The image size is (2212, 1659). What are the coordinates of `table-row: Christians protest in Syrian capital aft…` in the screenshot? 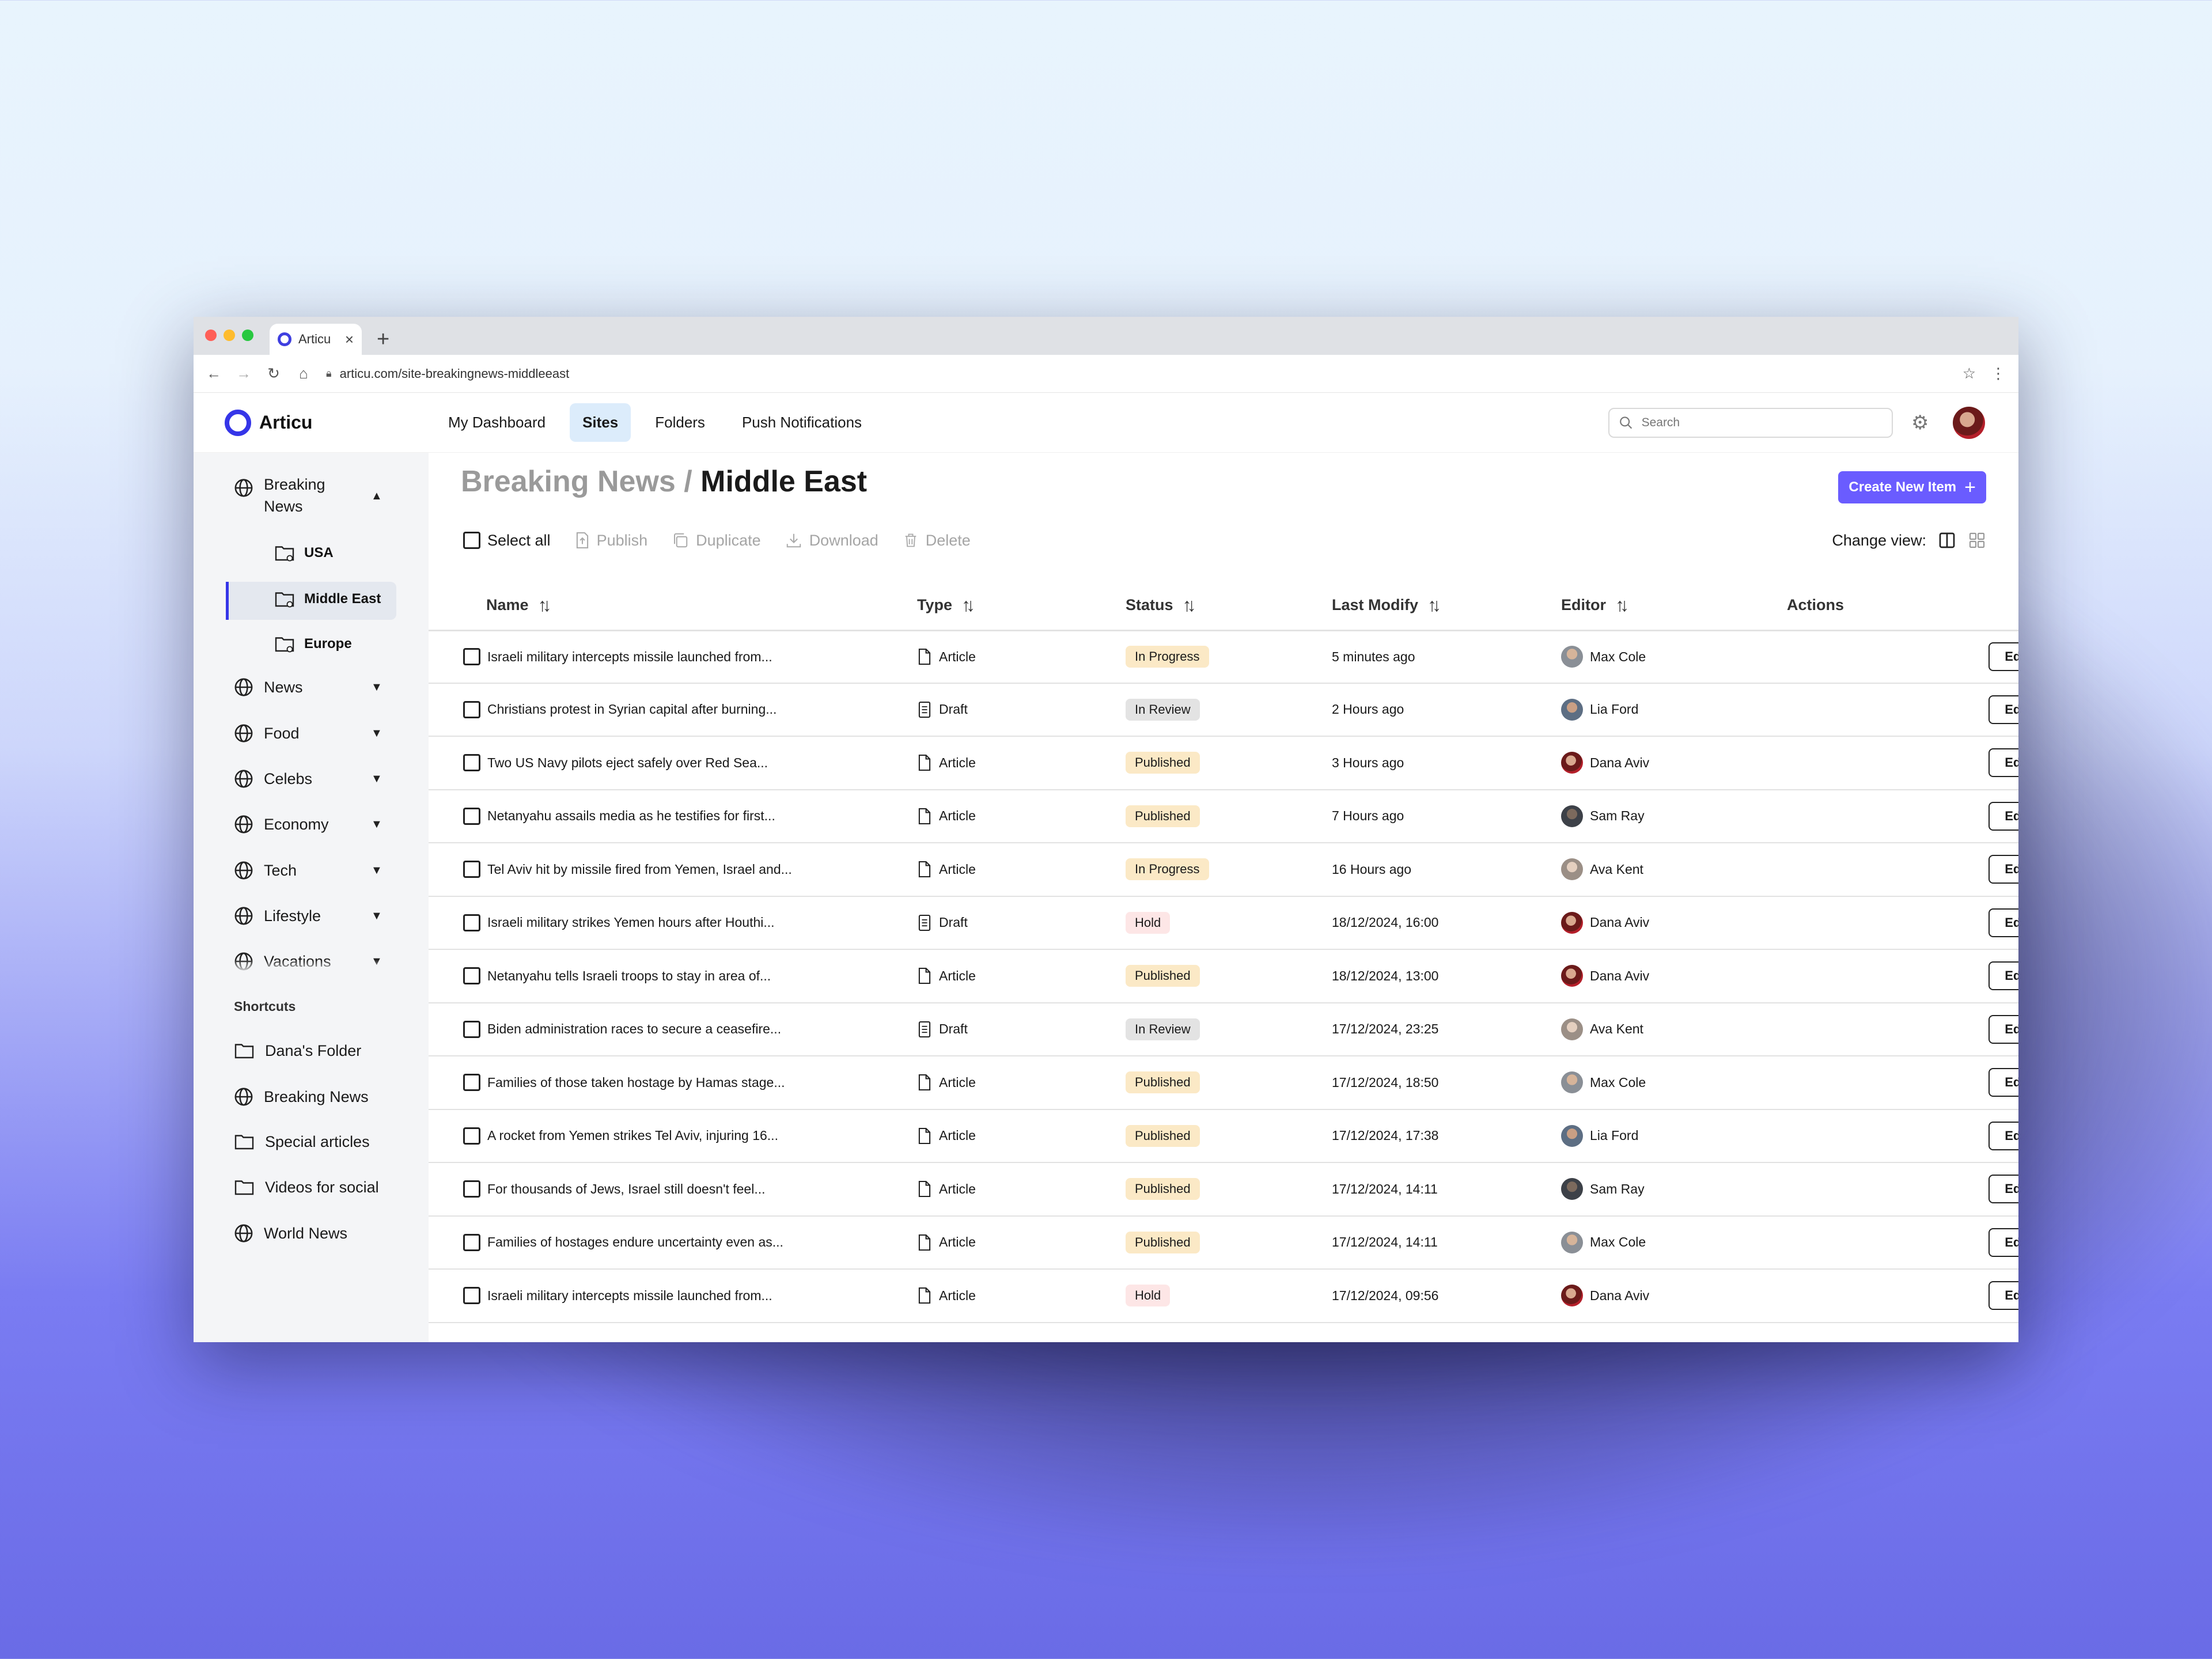 It's located at (1223, 710).